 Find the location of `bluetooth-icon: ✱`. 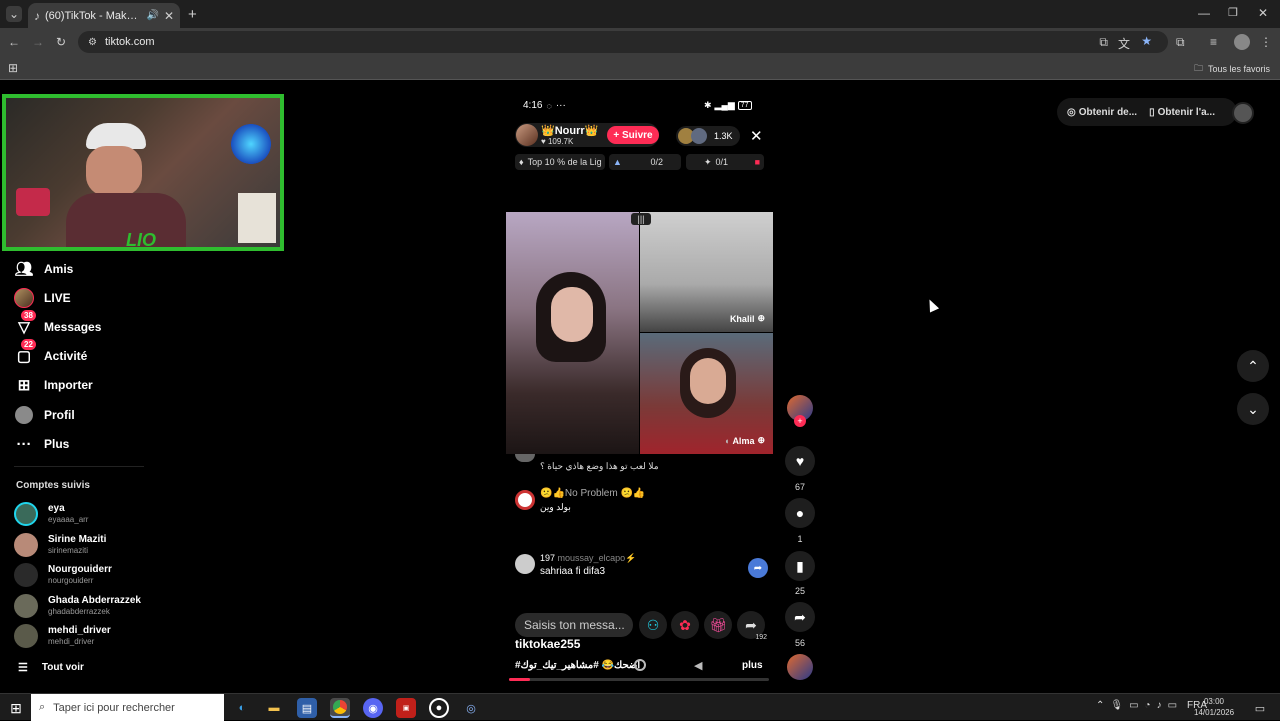

bluetooth-icon: ✱ is located at coordinates (708, 105).